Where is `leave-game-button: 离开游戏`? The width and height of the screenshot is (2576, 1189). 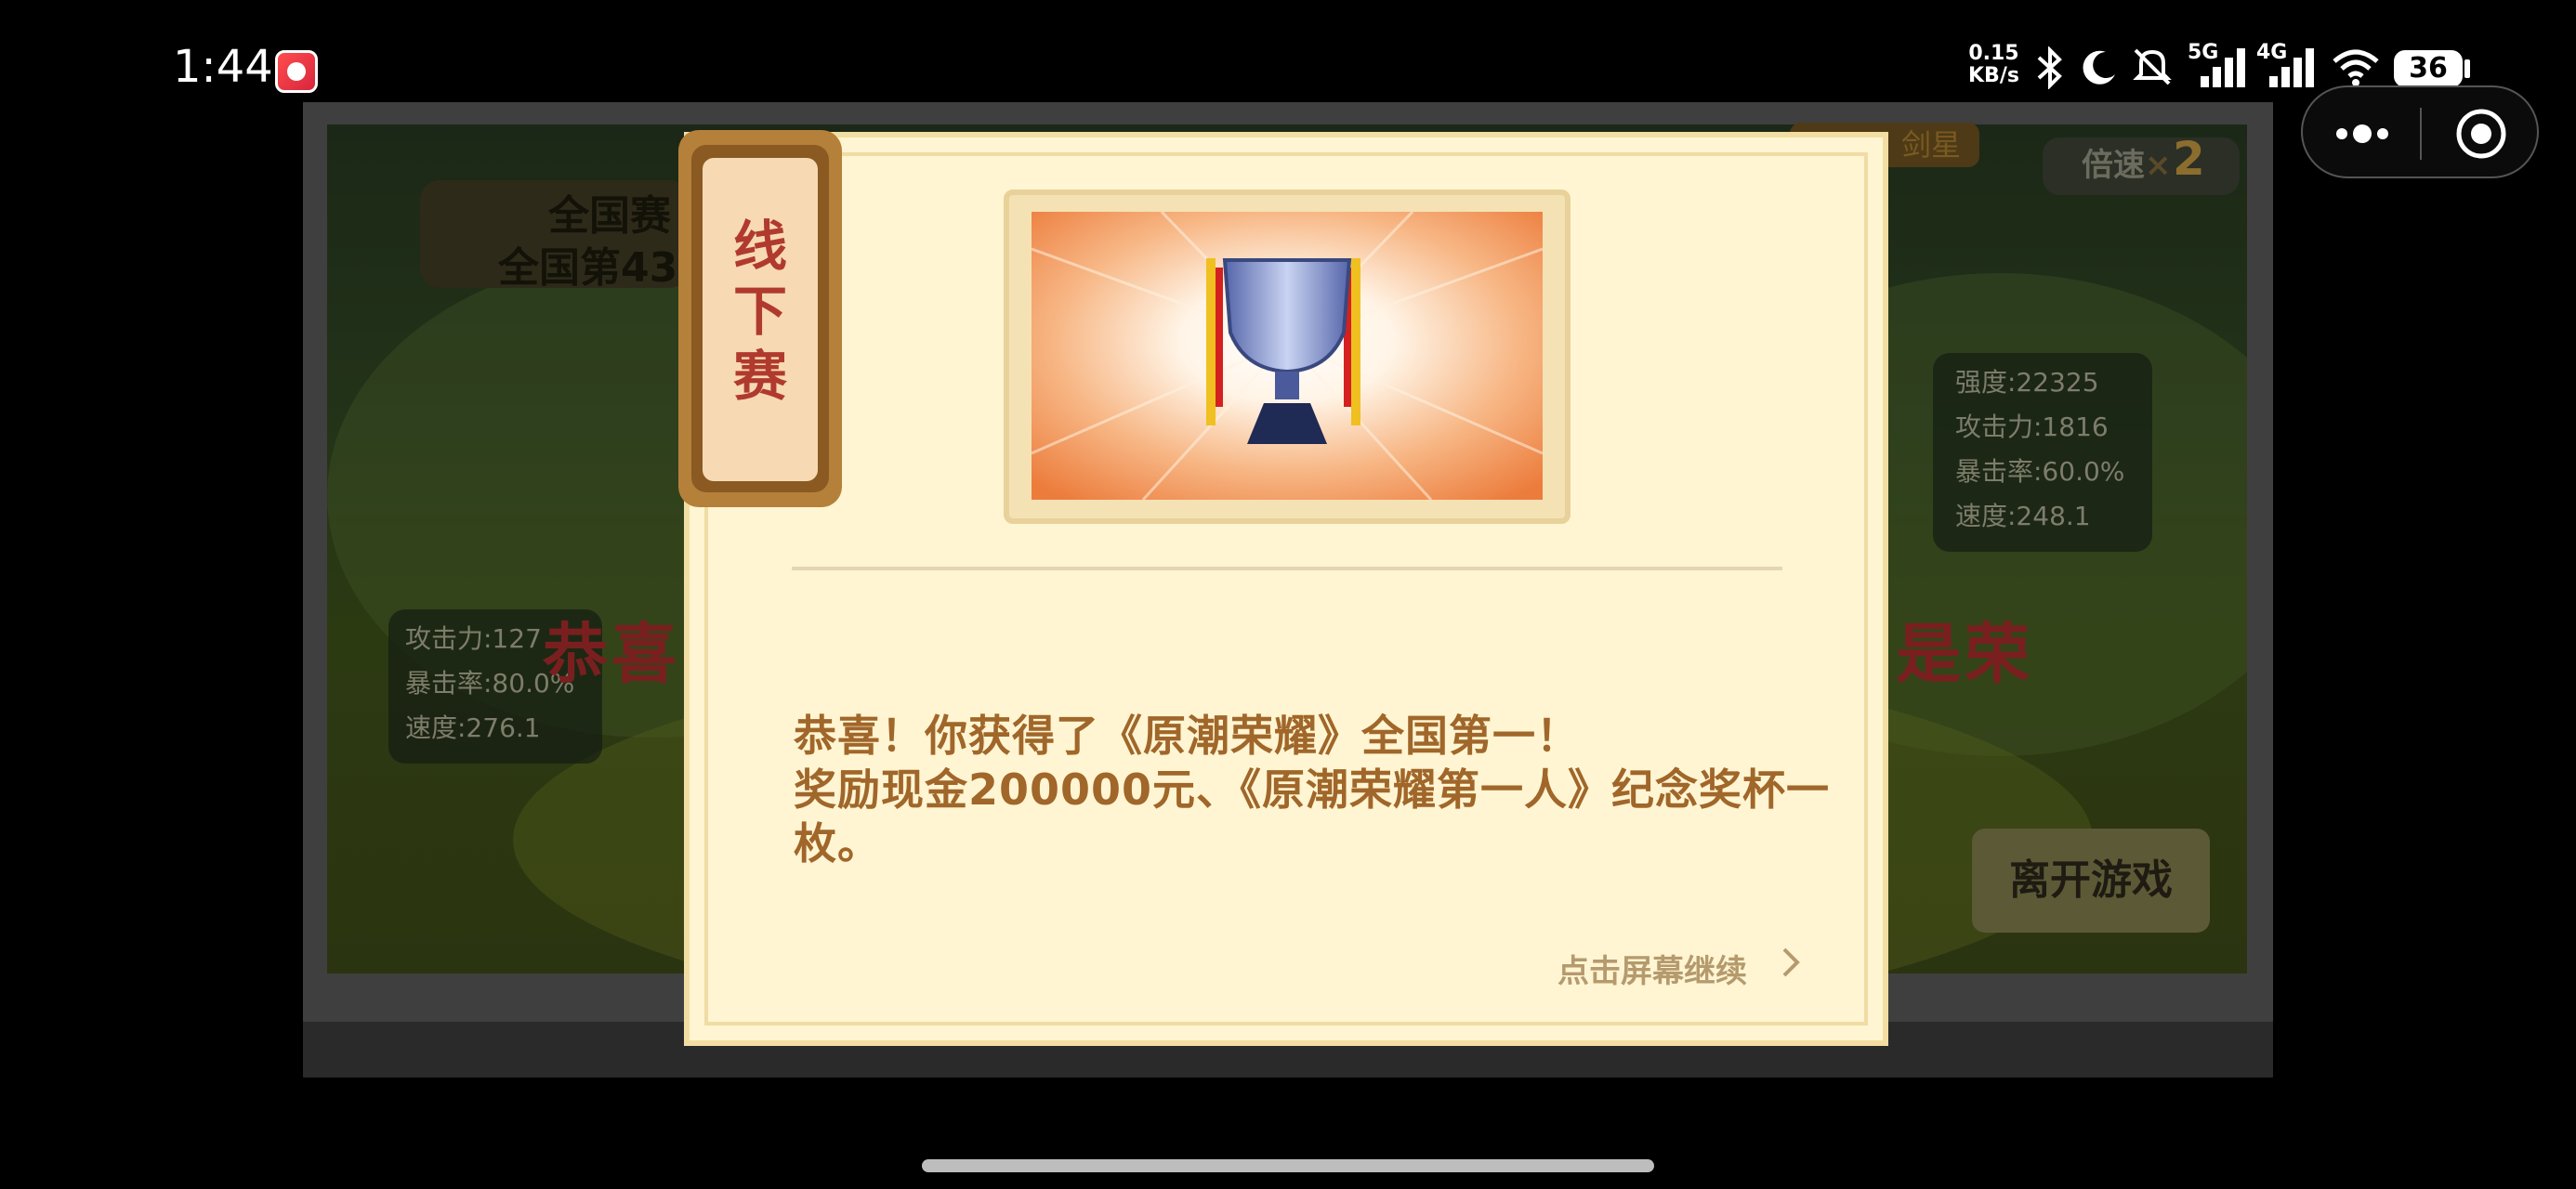 leave-game-button: 离开游戏 is located at coordinates (2091, 881).